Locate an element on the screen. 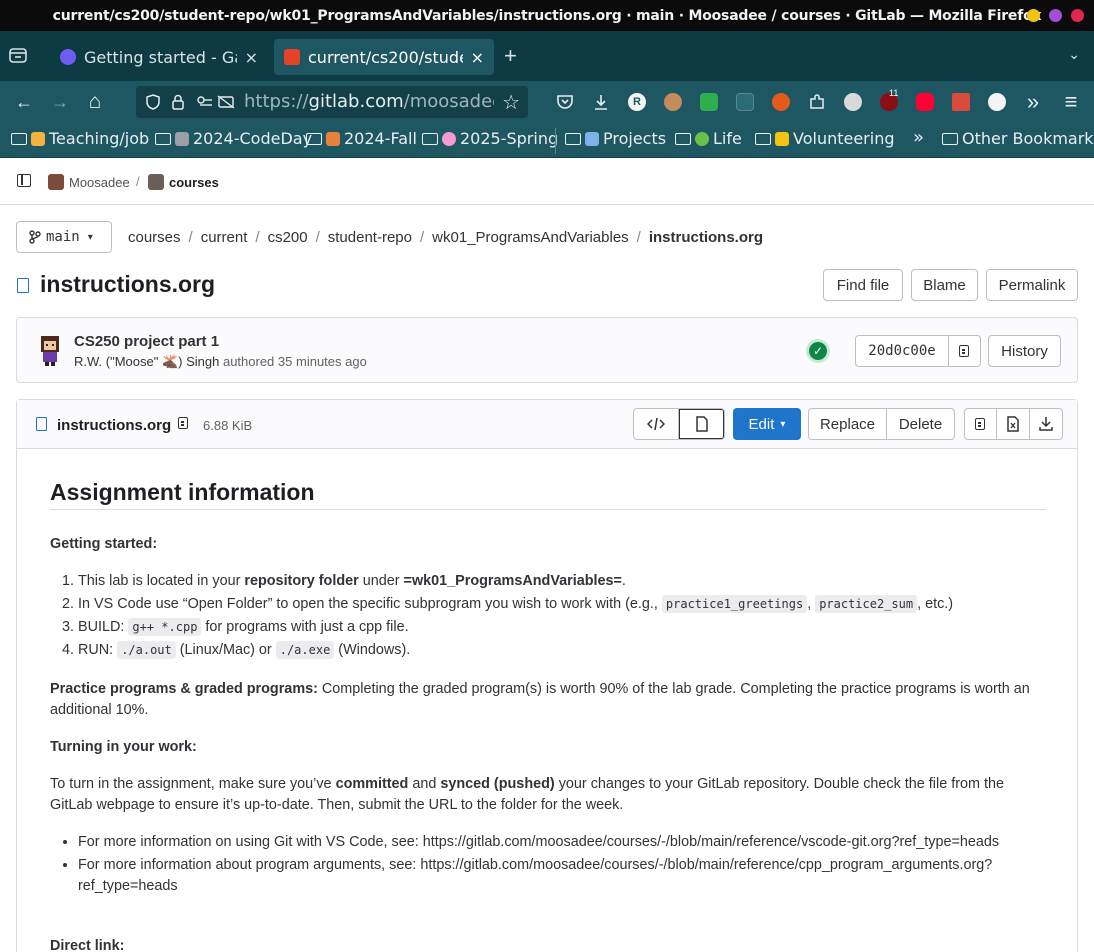  forward-button: → is located at coordinates (60, 102).